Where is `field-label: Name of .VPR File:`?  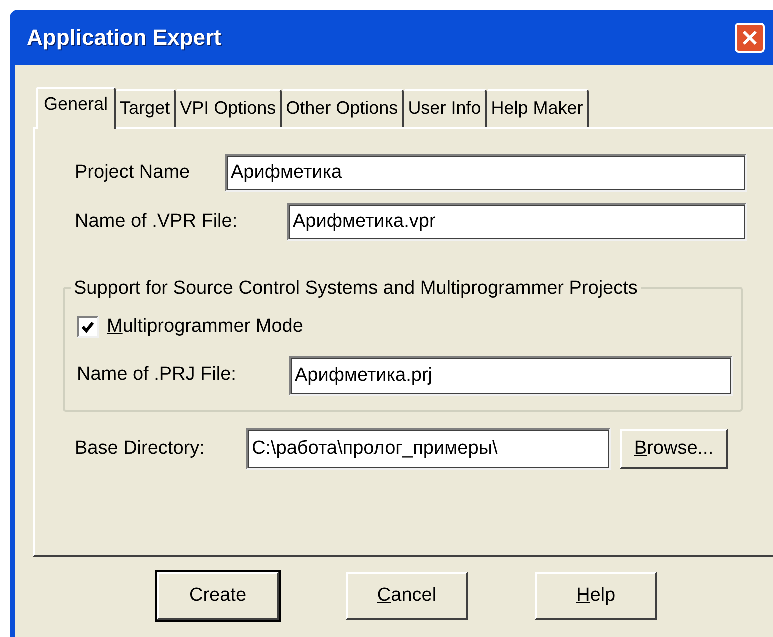
field-label: Name of .VPR File: is located at coordinates (157, 222).